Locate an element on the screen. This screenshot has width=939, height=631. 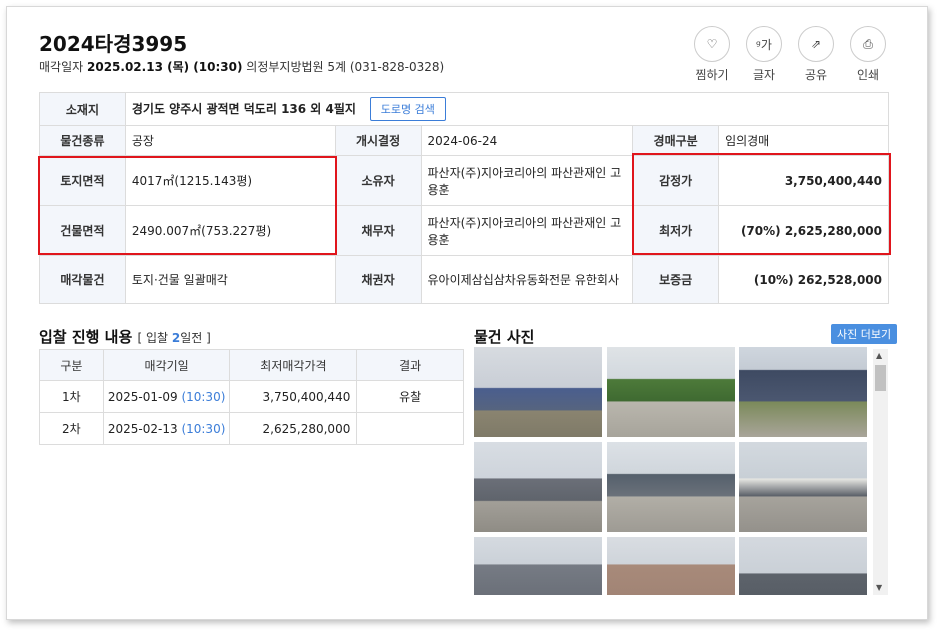
col-header-round: 구분 is located at coordinates (71, 365).